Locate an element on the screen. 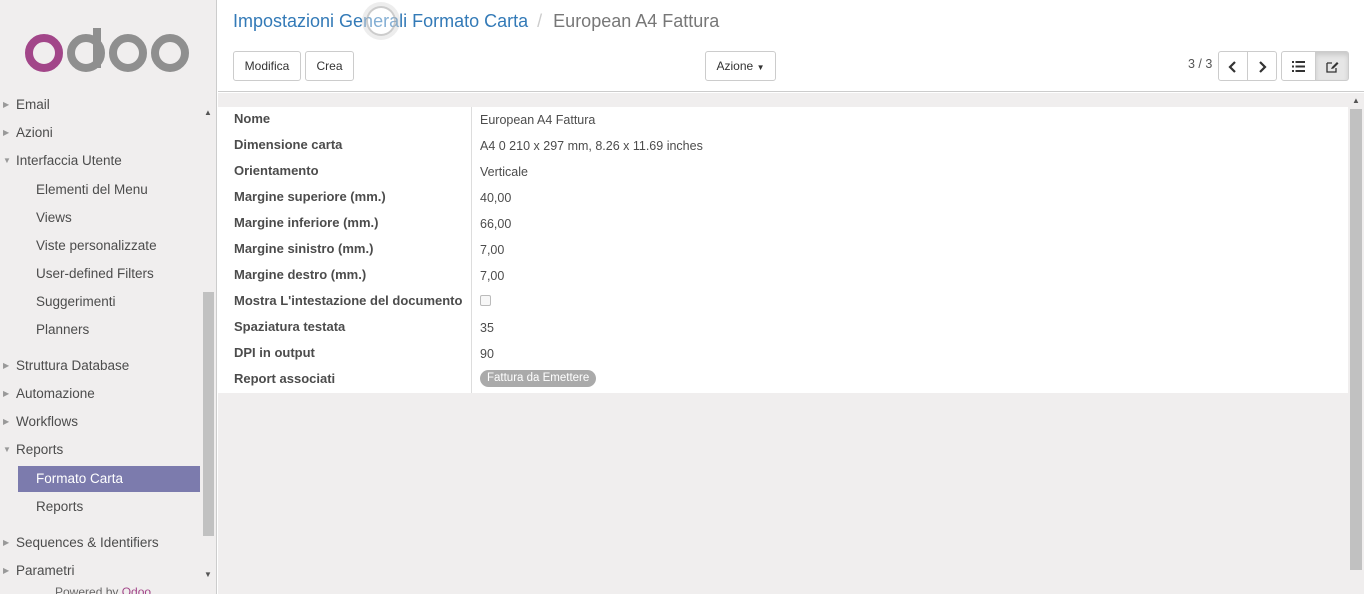 The height and width of the screenshot is (594, 1364). odoo-logo is located at coordinates (109, 53).